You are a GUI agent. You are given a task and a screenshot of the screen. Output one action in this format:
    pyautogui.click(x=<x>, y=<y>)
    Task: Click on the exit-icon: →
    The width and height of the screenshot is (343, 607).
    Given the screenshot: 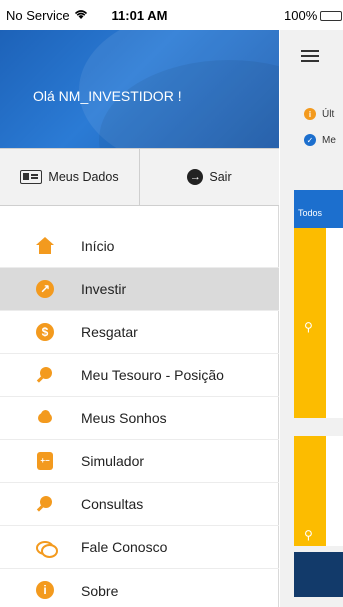 What is the action you would take?
    pyautogui.click(x=195, y=177)
    